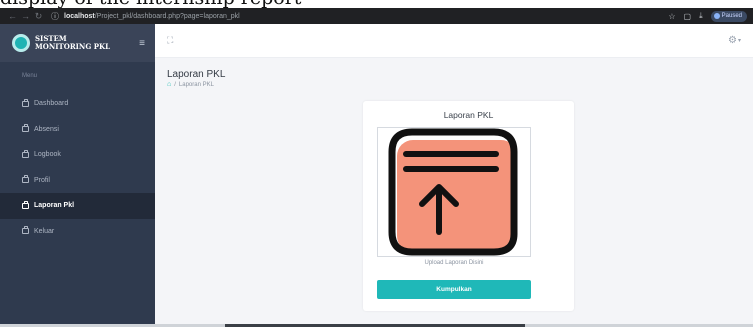  What do you see at coordinates (73, 46) in the screenshot?
I see `brand-line-2: MONITORING PKL` at bounding box center [73, 46].